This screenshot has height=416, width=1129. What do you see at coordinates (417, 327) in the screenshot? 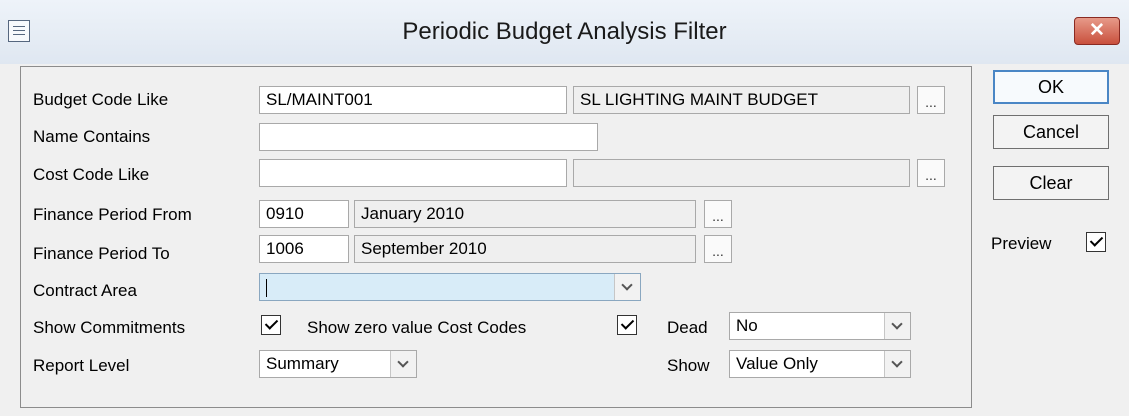
I see `show-zero-value-label: Show zero value Cost Codes` at bounding box center [417, 327].